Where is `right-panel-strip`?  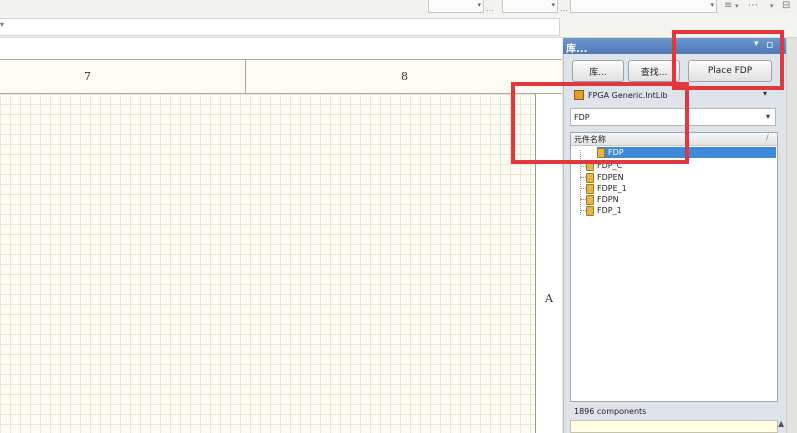 right-panel-strip is located at coordinates (791, 235).